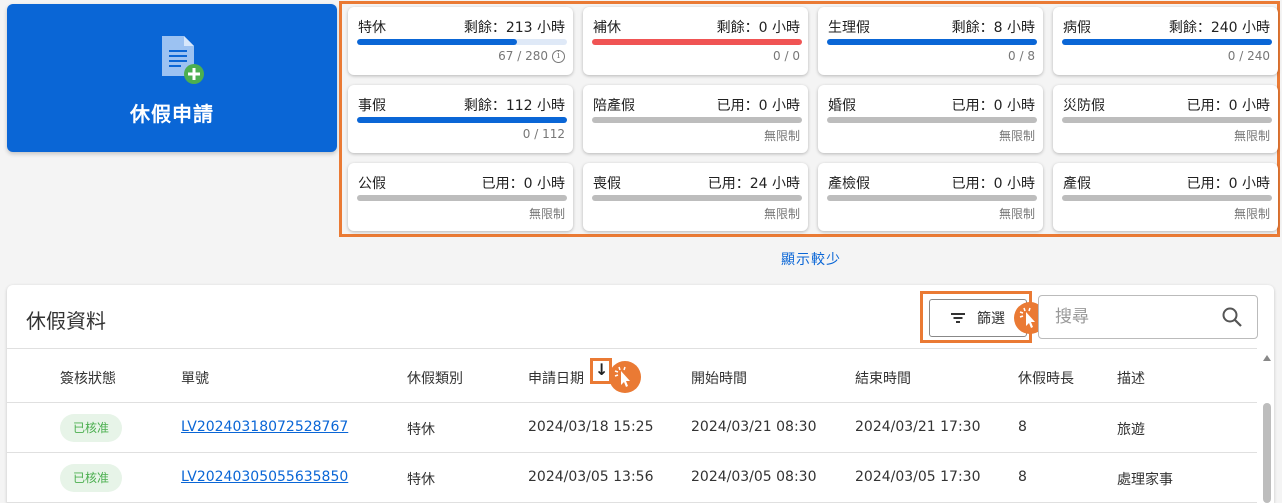 The width and height of the screenshot is (1282, 503). I want to click on leave-card: 婚假 已用：0 小時 無限制, so click(930, 119).